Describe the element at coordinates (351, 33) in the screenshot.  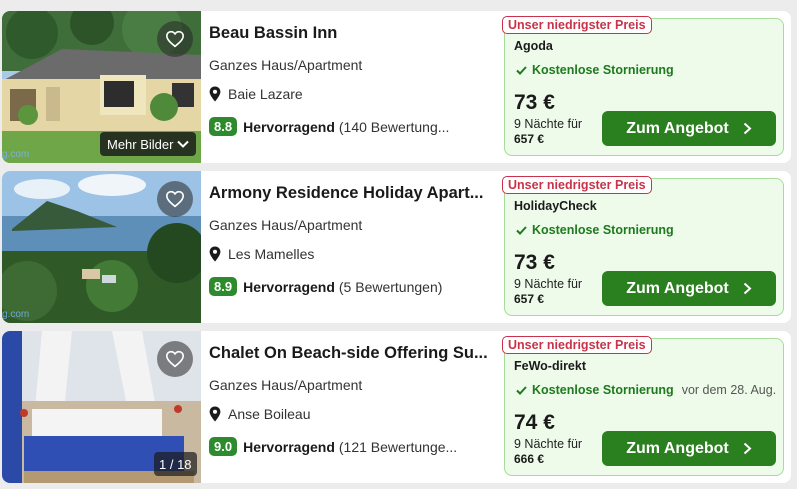
I see `listing-name: Beau Bassin Inn` at that location.